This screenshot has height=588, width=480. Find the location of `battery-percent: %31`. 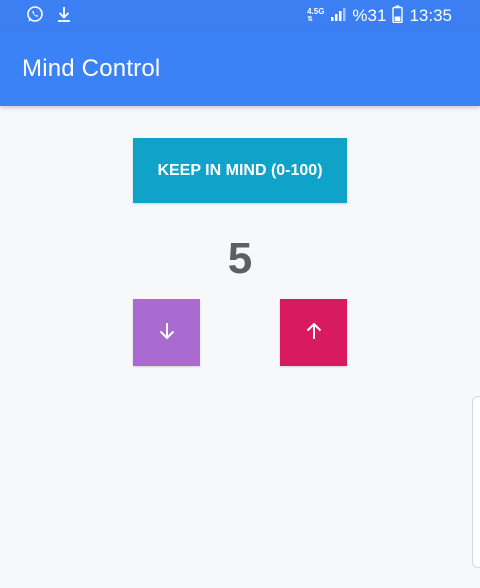

battery-percent: %31 is located at coordinates (369, 15).